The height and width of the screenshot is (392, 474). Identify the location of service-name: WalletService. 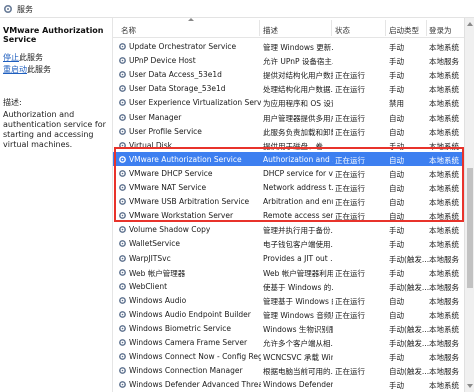
(154, 244).